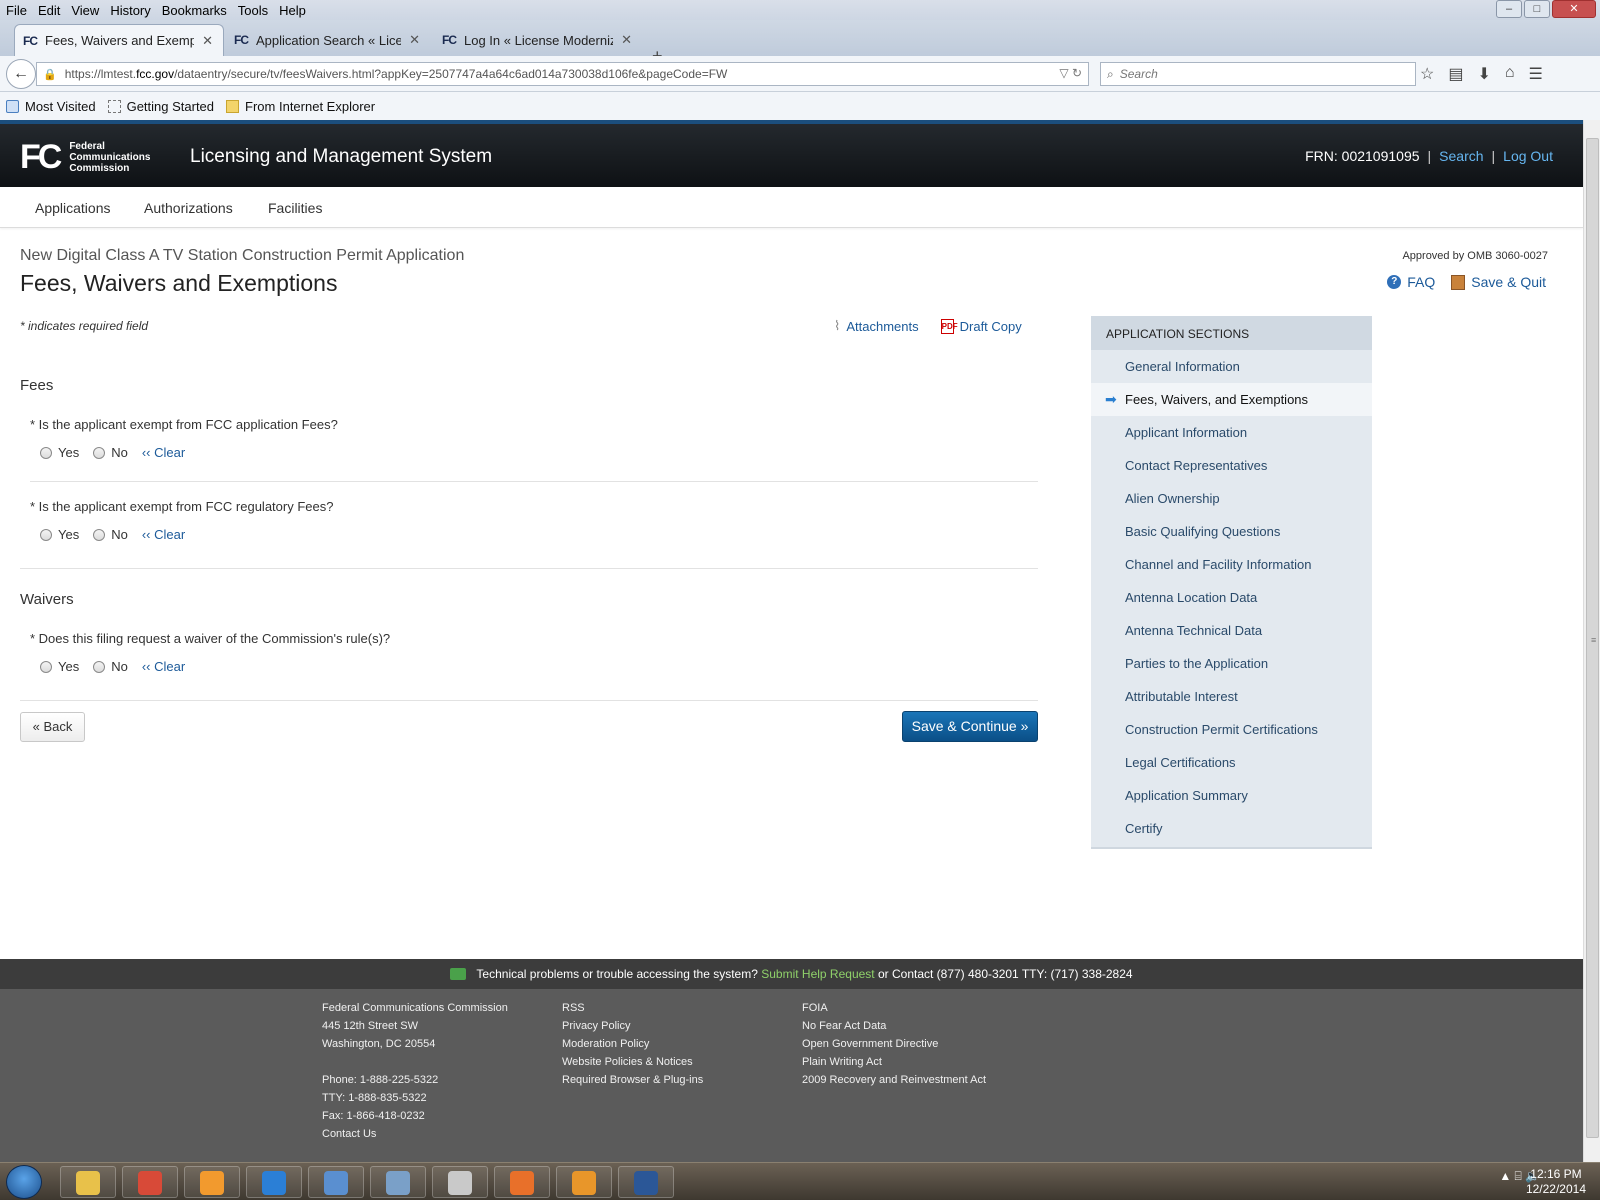 This screenshot has width=1600, height=1200. I want to click on network-icon, so click(336, 1182).